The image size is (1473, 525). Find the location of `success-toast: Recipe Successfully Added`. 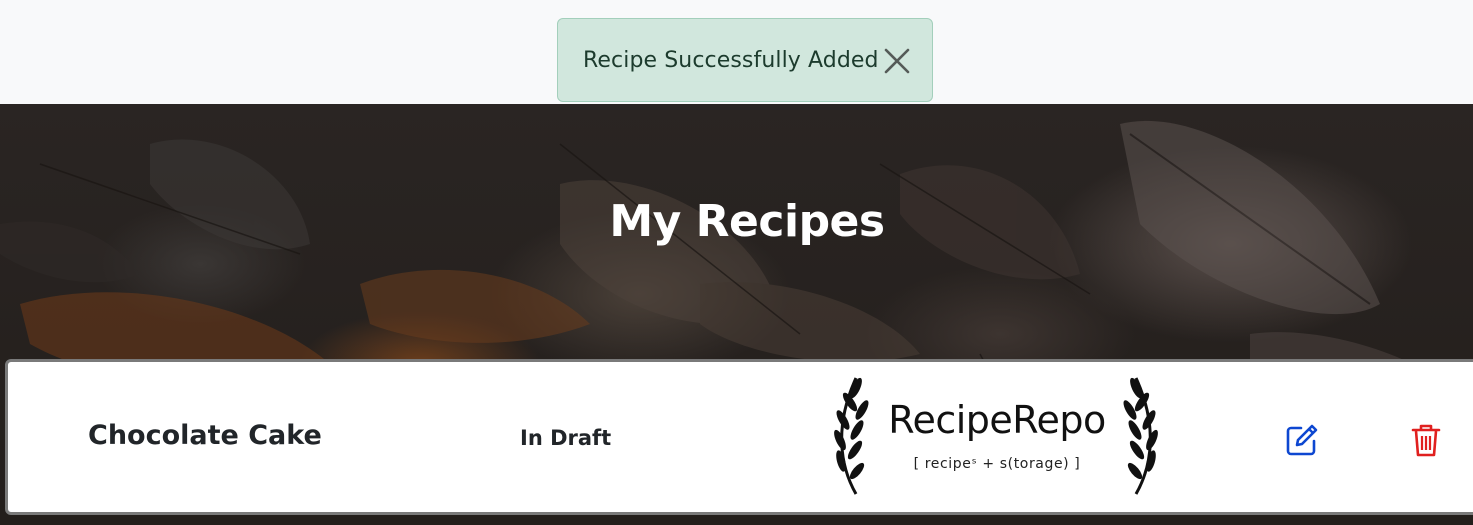

success-toast: Recipe Successfully Added is located at coordinates (745, 60).